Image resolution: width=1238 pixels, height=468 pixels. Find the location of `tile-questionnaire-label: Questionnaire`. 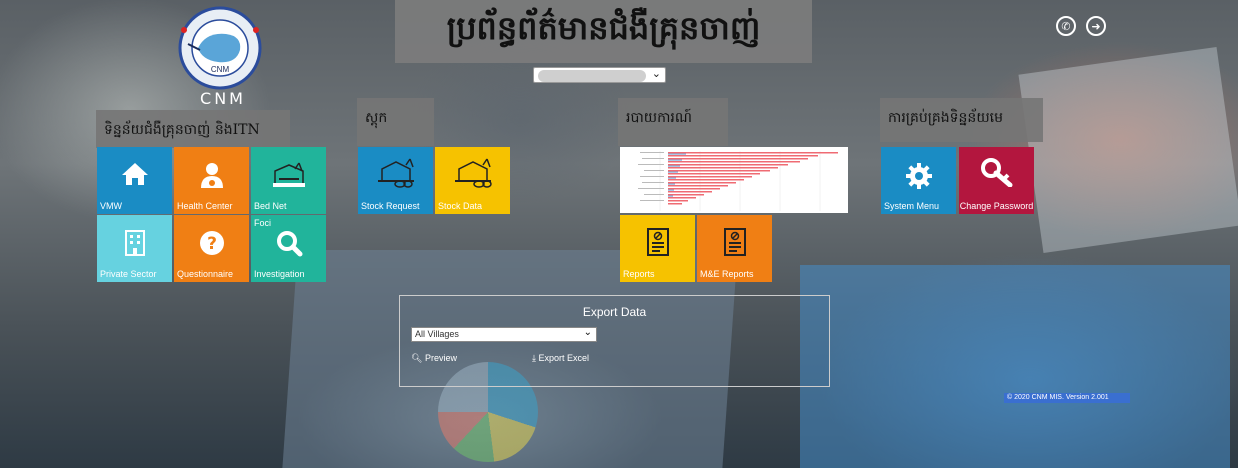

tile-questionnaire-label: Questionnaire is located at coordinates (205, 274).